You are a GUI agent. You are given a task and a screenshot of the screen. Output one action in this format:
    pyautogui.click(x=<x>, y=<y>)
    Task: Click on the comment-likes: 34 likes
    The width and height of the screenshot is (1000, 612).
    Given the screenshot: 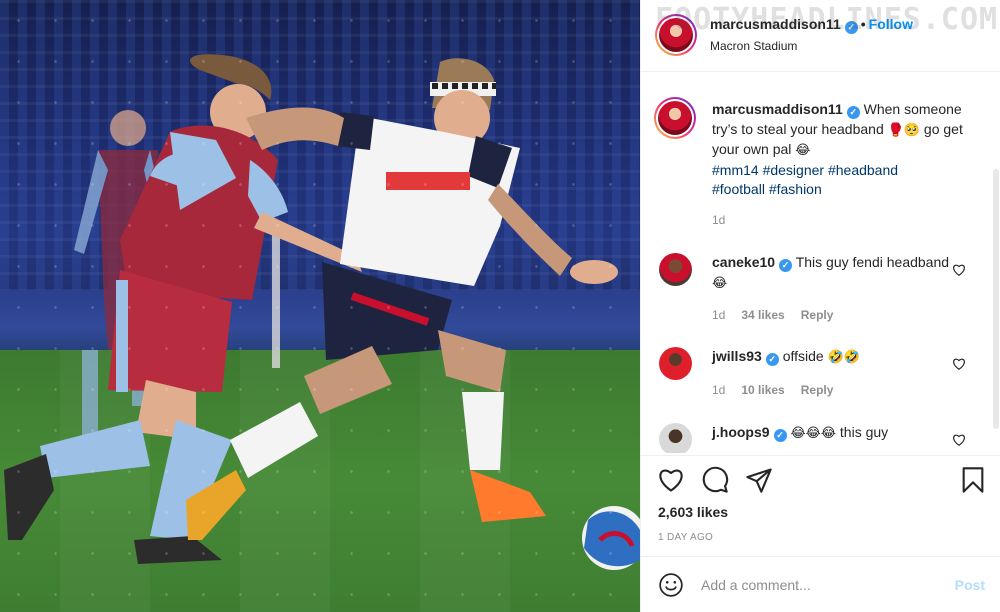 What is the action you would take?
    pyautogui.click(x=762, y=315)
    